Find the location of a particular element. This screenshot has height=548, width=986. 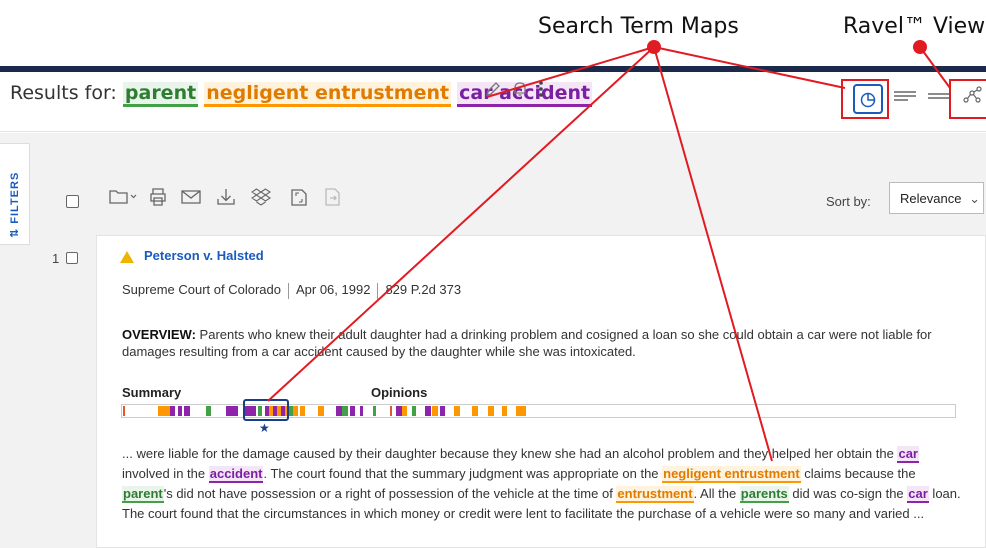

ravel-view-button is located at coordinates (972, 99).